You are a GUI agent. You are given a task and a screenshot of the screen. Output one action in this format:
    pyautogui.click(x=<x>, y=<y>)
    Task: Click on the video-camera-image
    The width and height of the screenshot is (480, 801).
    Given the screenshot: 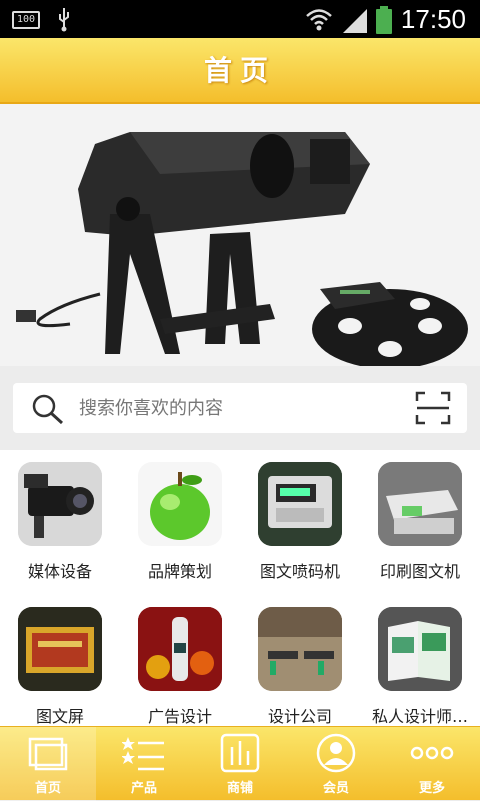 What is the action you would take?
    pyautogui.click(x=60, y=504)
    